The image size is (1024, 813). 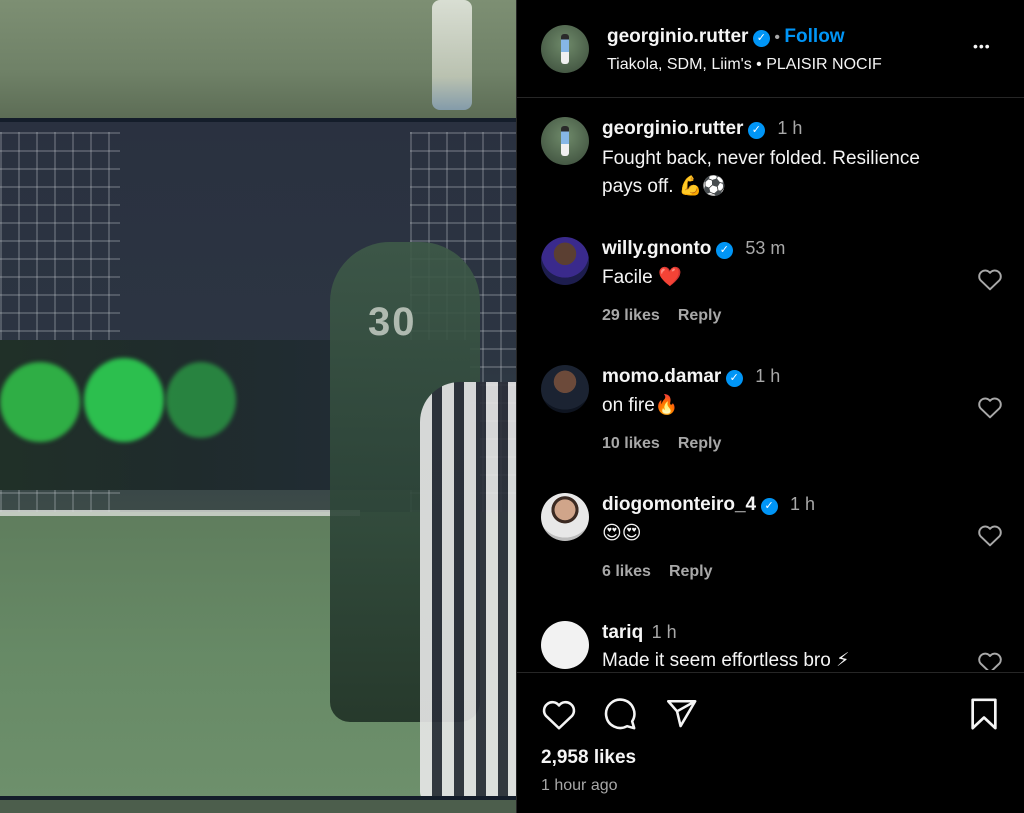 What do you see at coordinates (559, 714) in the screenshot?
I see `heart-icon` at bounding box center [559, 714].